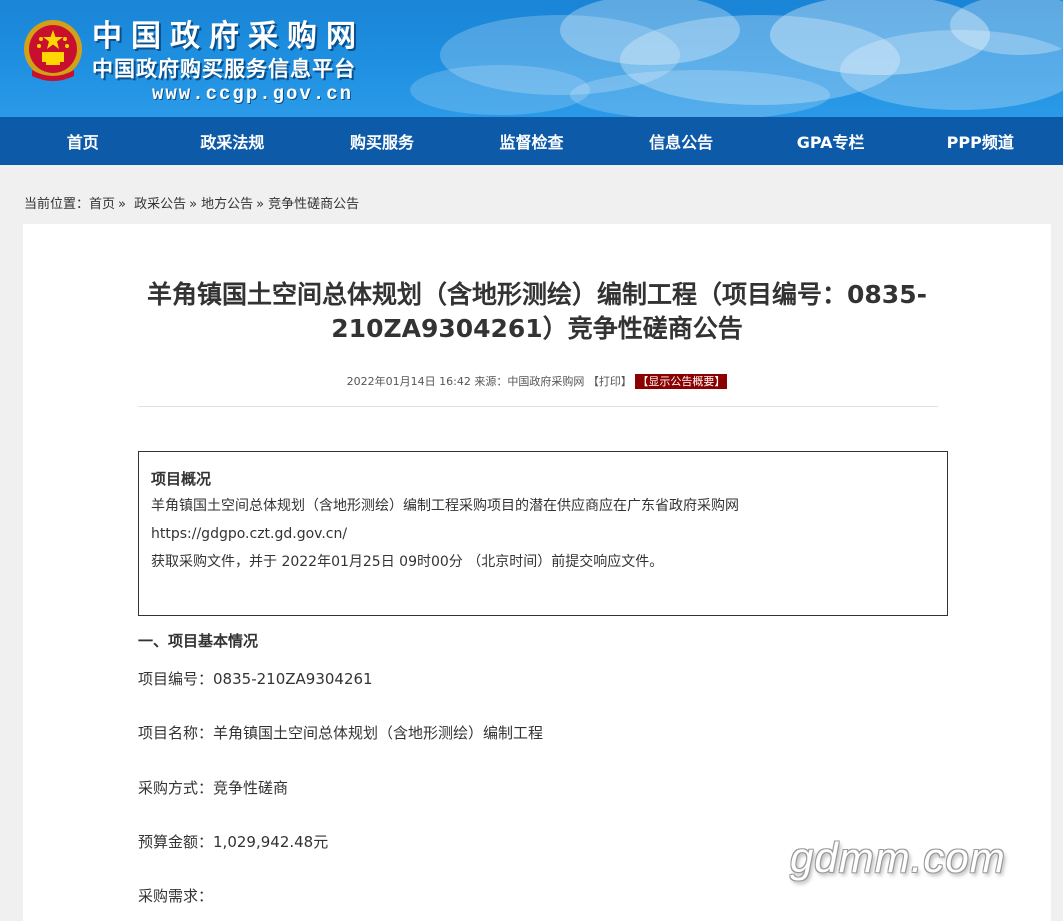 The width and height of the screenshot is (1063, 921). Describe the element at coordinates (382, 141) in the screenshot. I see `nav-item-purchase-services: 购买服务` at that location.